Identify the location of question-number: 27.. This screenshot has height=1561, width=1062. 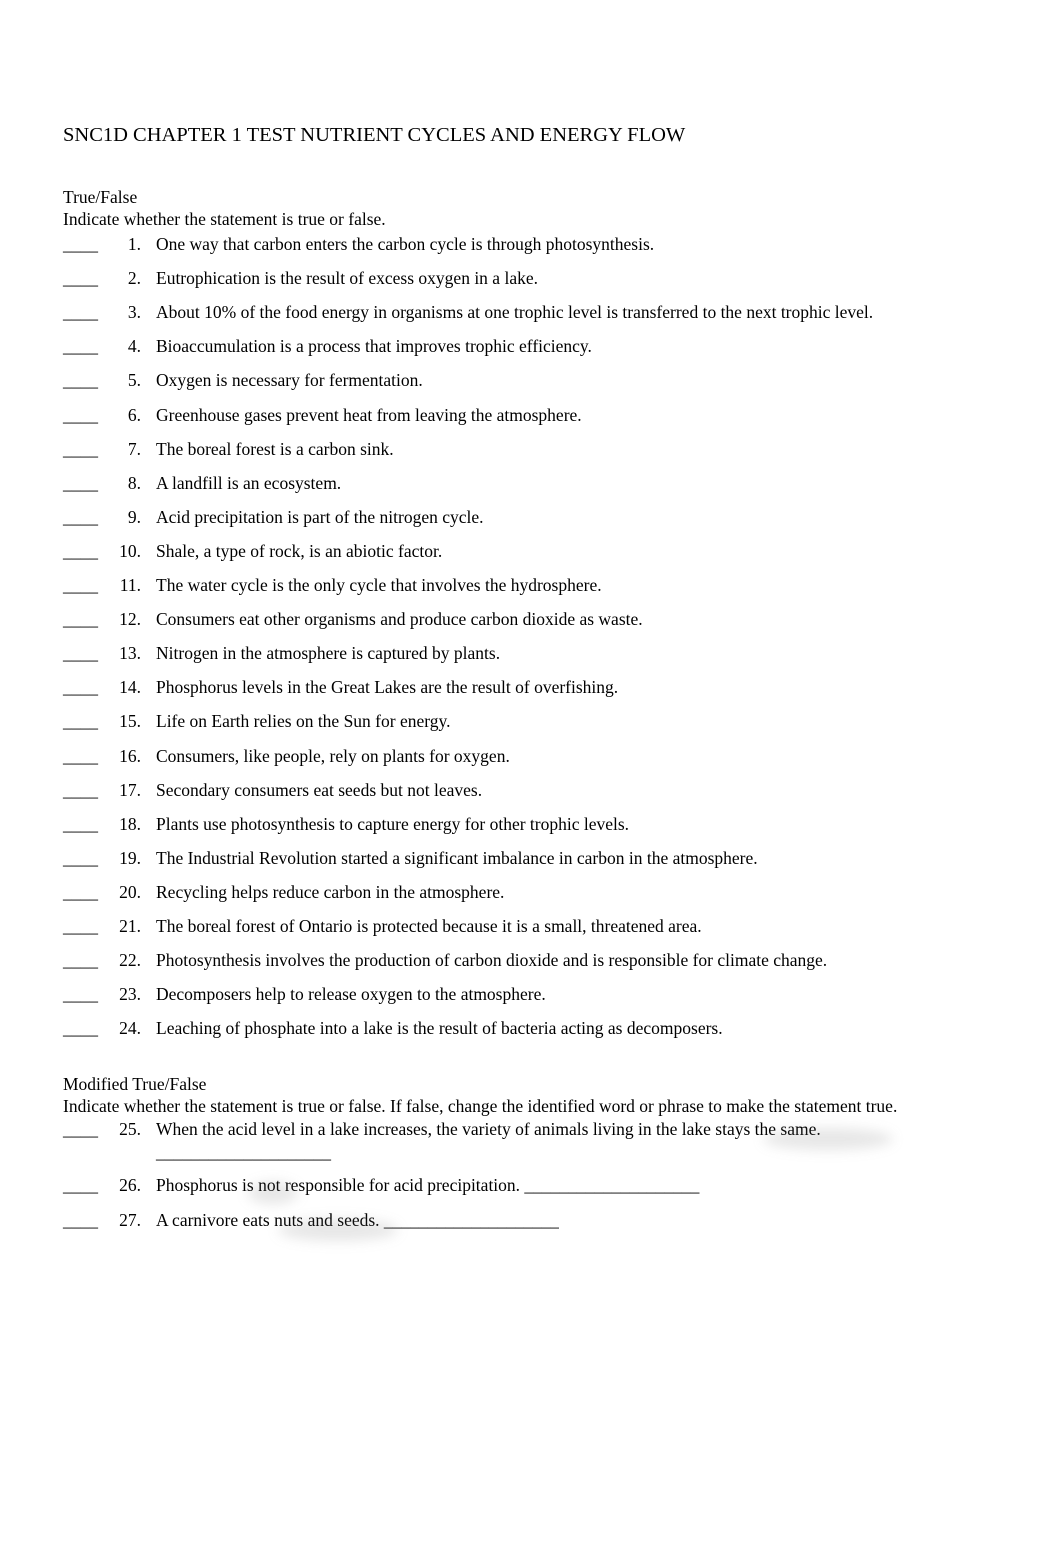
(130, 1220).